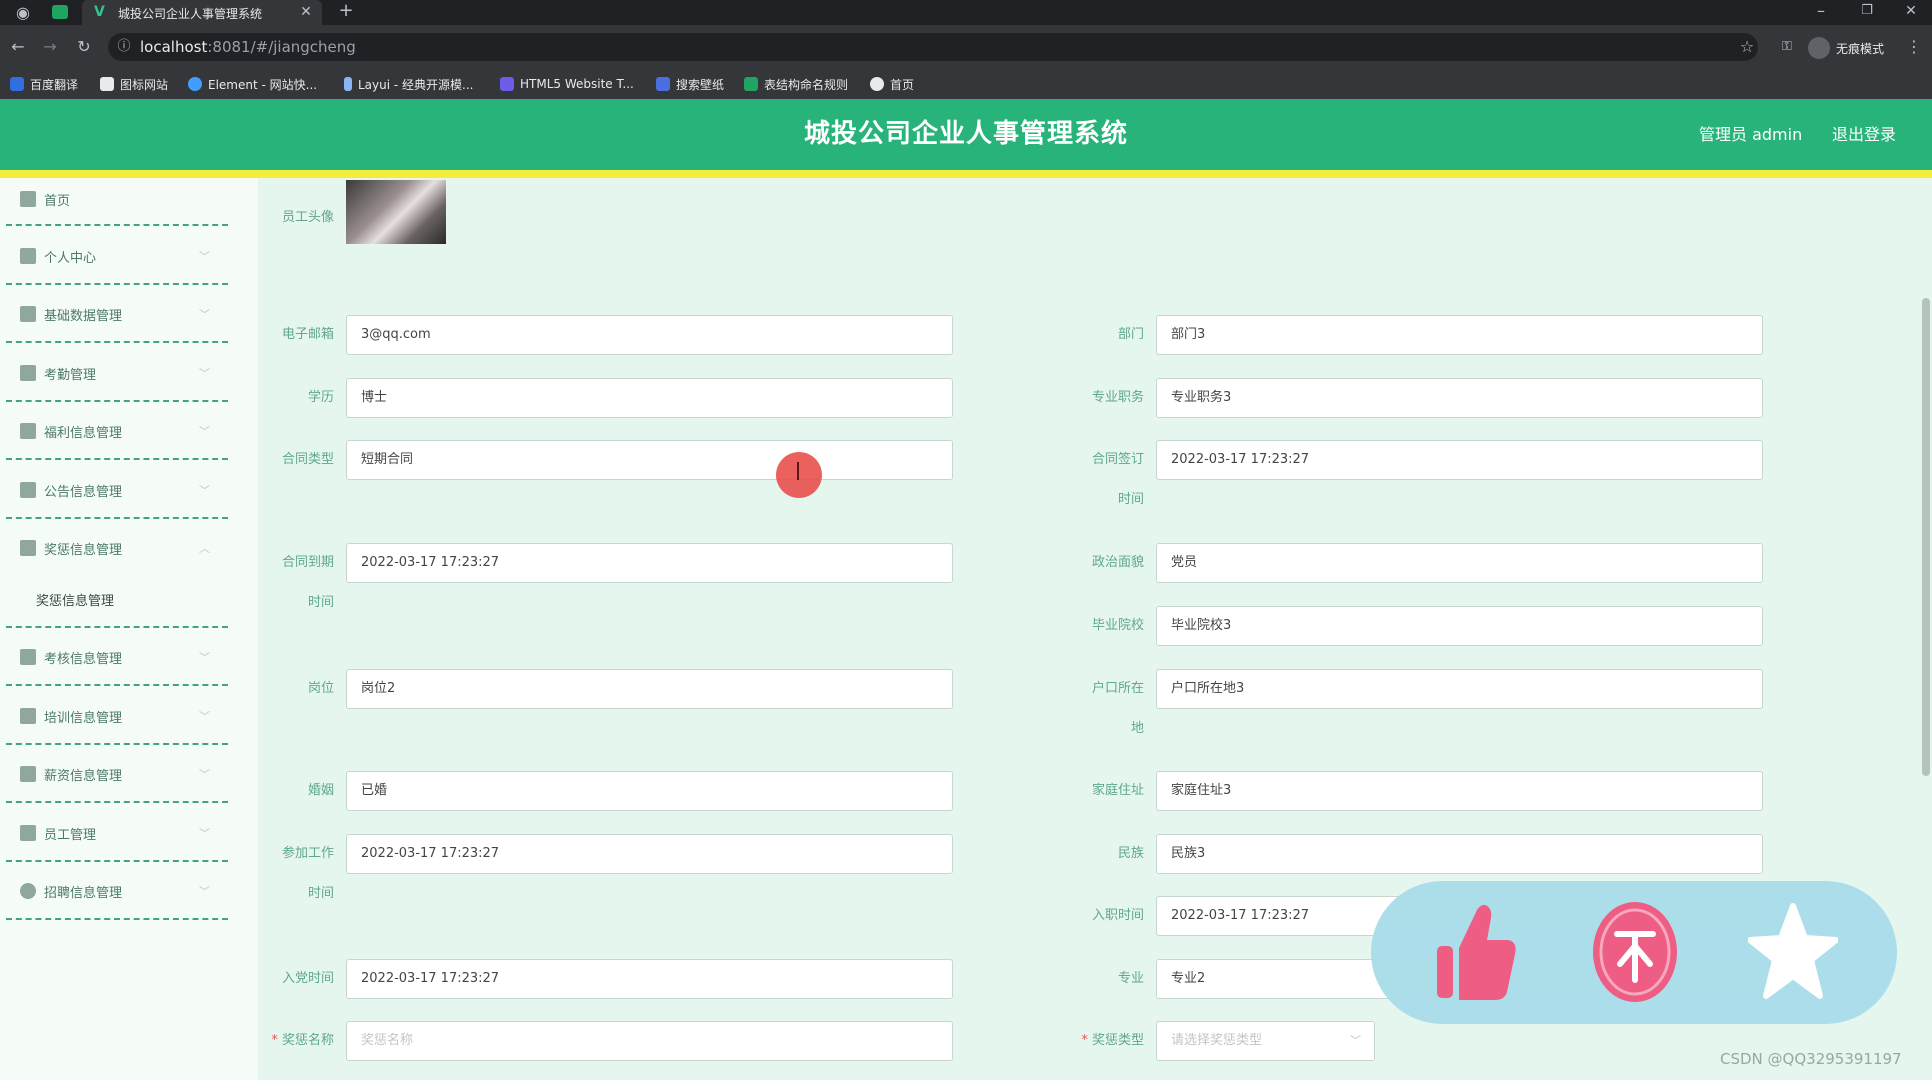 This screenshot has height=1080, width=1932. I want to click on marriage-field: 已婚, so click(649, 791).